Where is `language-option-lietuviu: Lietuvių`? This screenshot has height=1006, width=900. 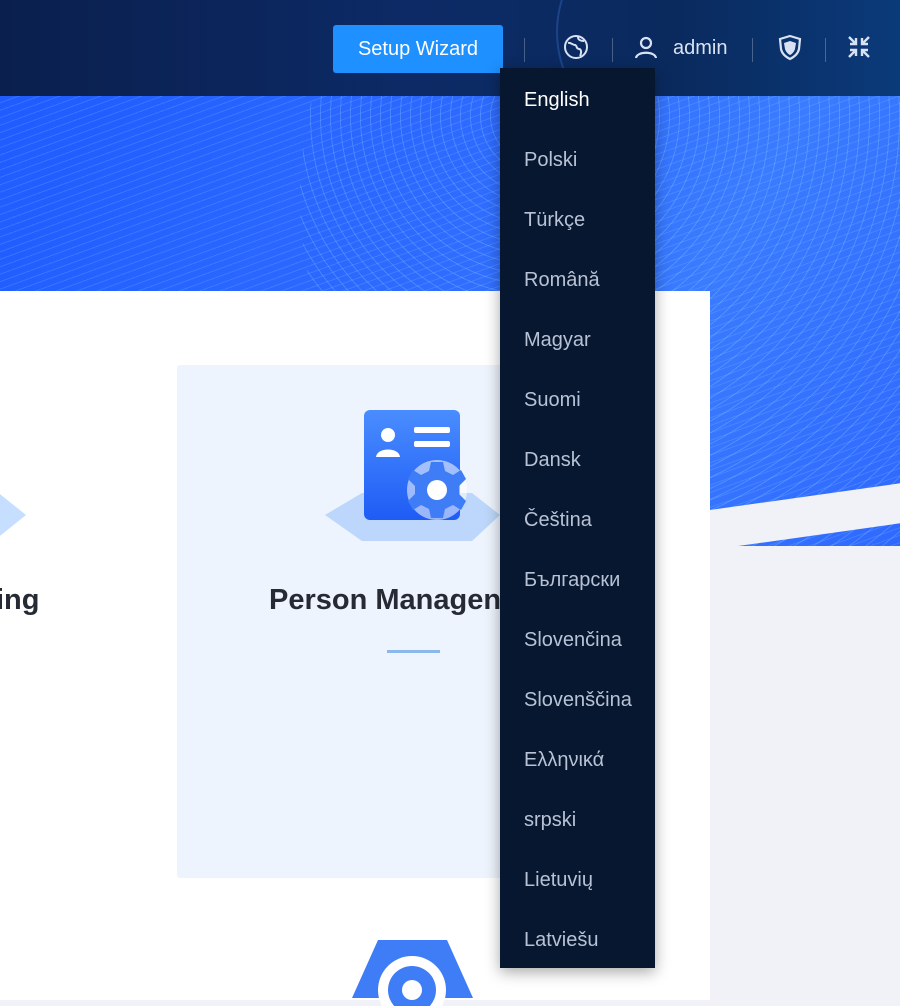
language-option-lietuviu: Lietuvių is located at coordinates (577, 878).